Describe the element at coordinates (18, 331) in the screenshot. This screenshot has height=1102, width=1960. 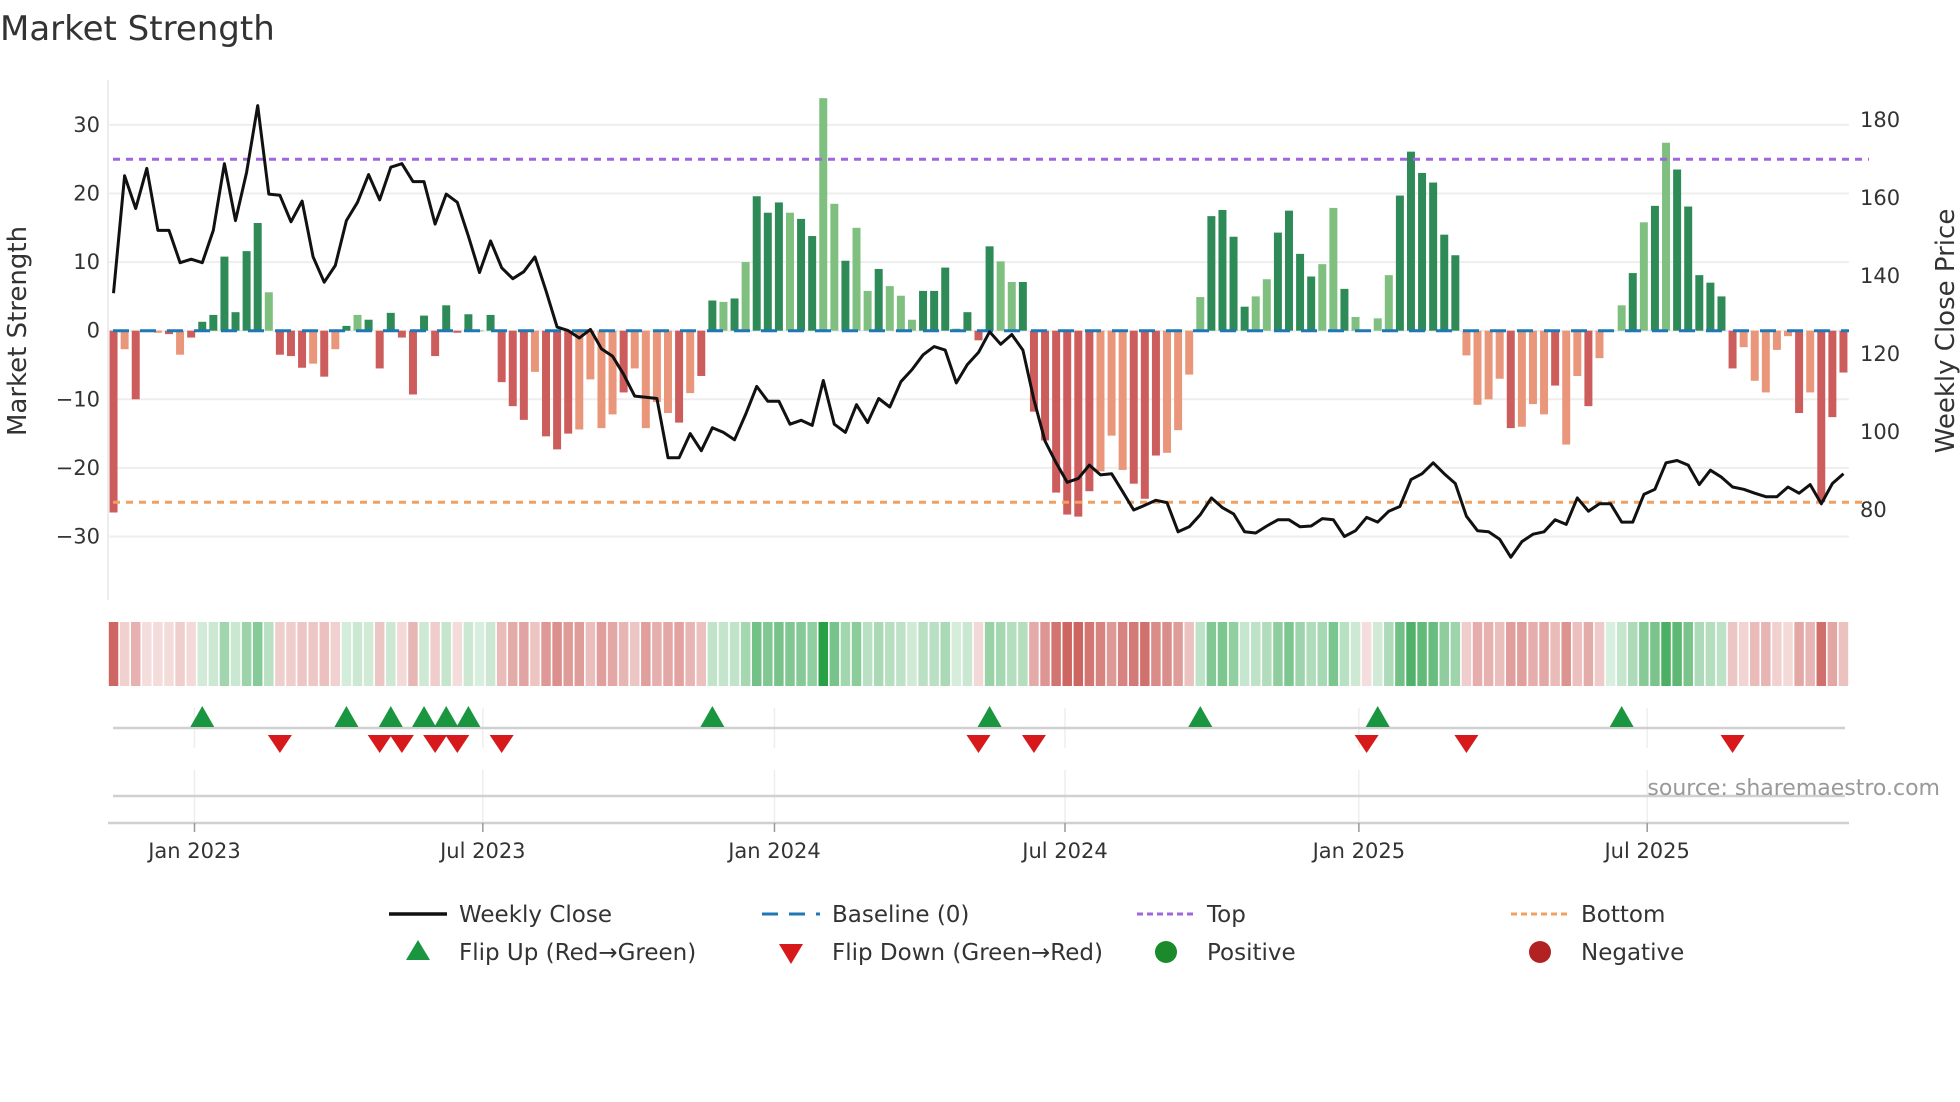
I see `y-axis-label: Market Strength` at that location.